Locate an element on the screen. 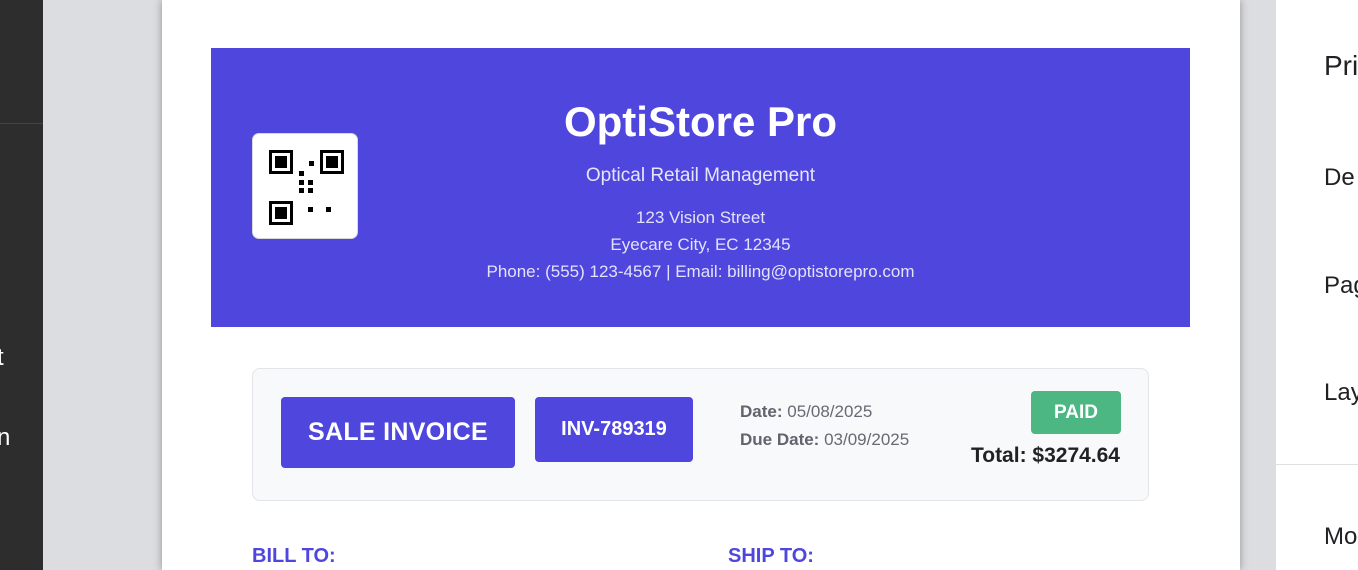 This screenshot has height=570, width=1358. left-panel-item-1: t is located at coordinates (2, 358).